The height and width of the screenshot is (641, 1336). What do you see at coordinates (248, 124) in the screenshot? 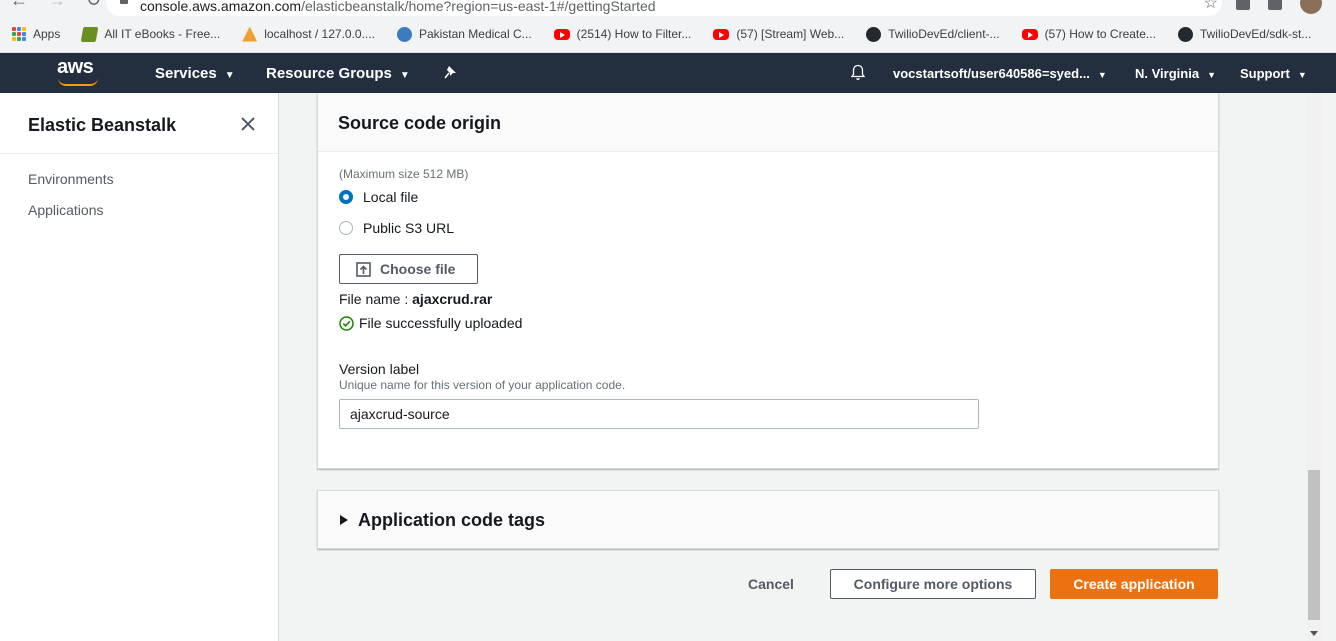
I see `close-icon` at bounding box center [248, 124].